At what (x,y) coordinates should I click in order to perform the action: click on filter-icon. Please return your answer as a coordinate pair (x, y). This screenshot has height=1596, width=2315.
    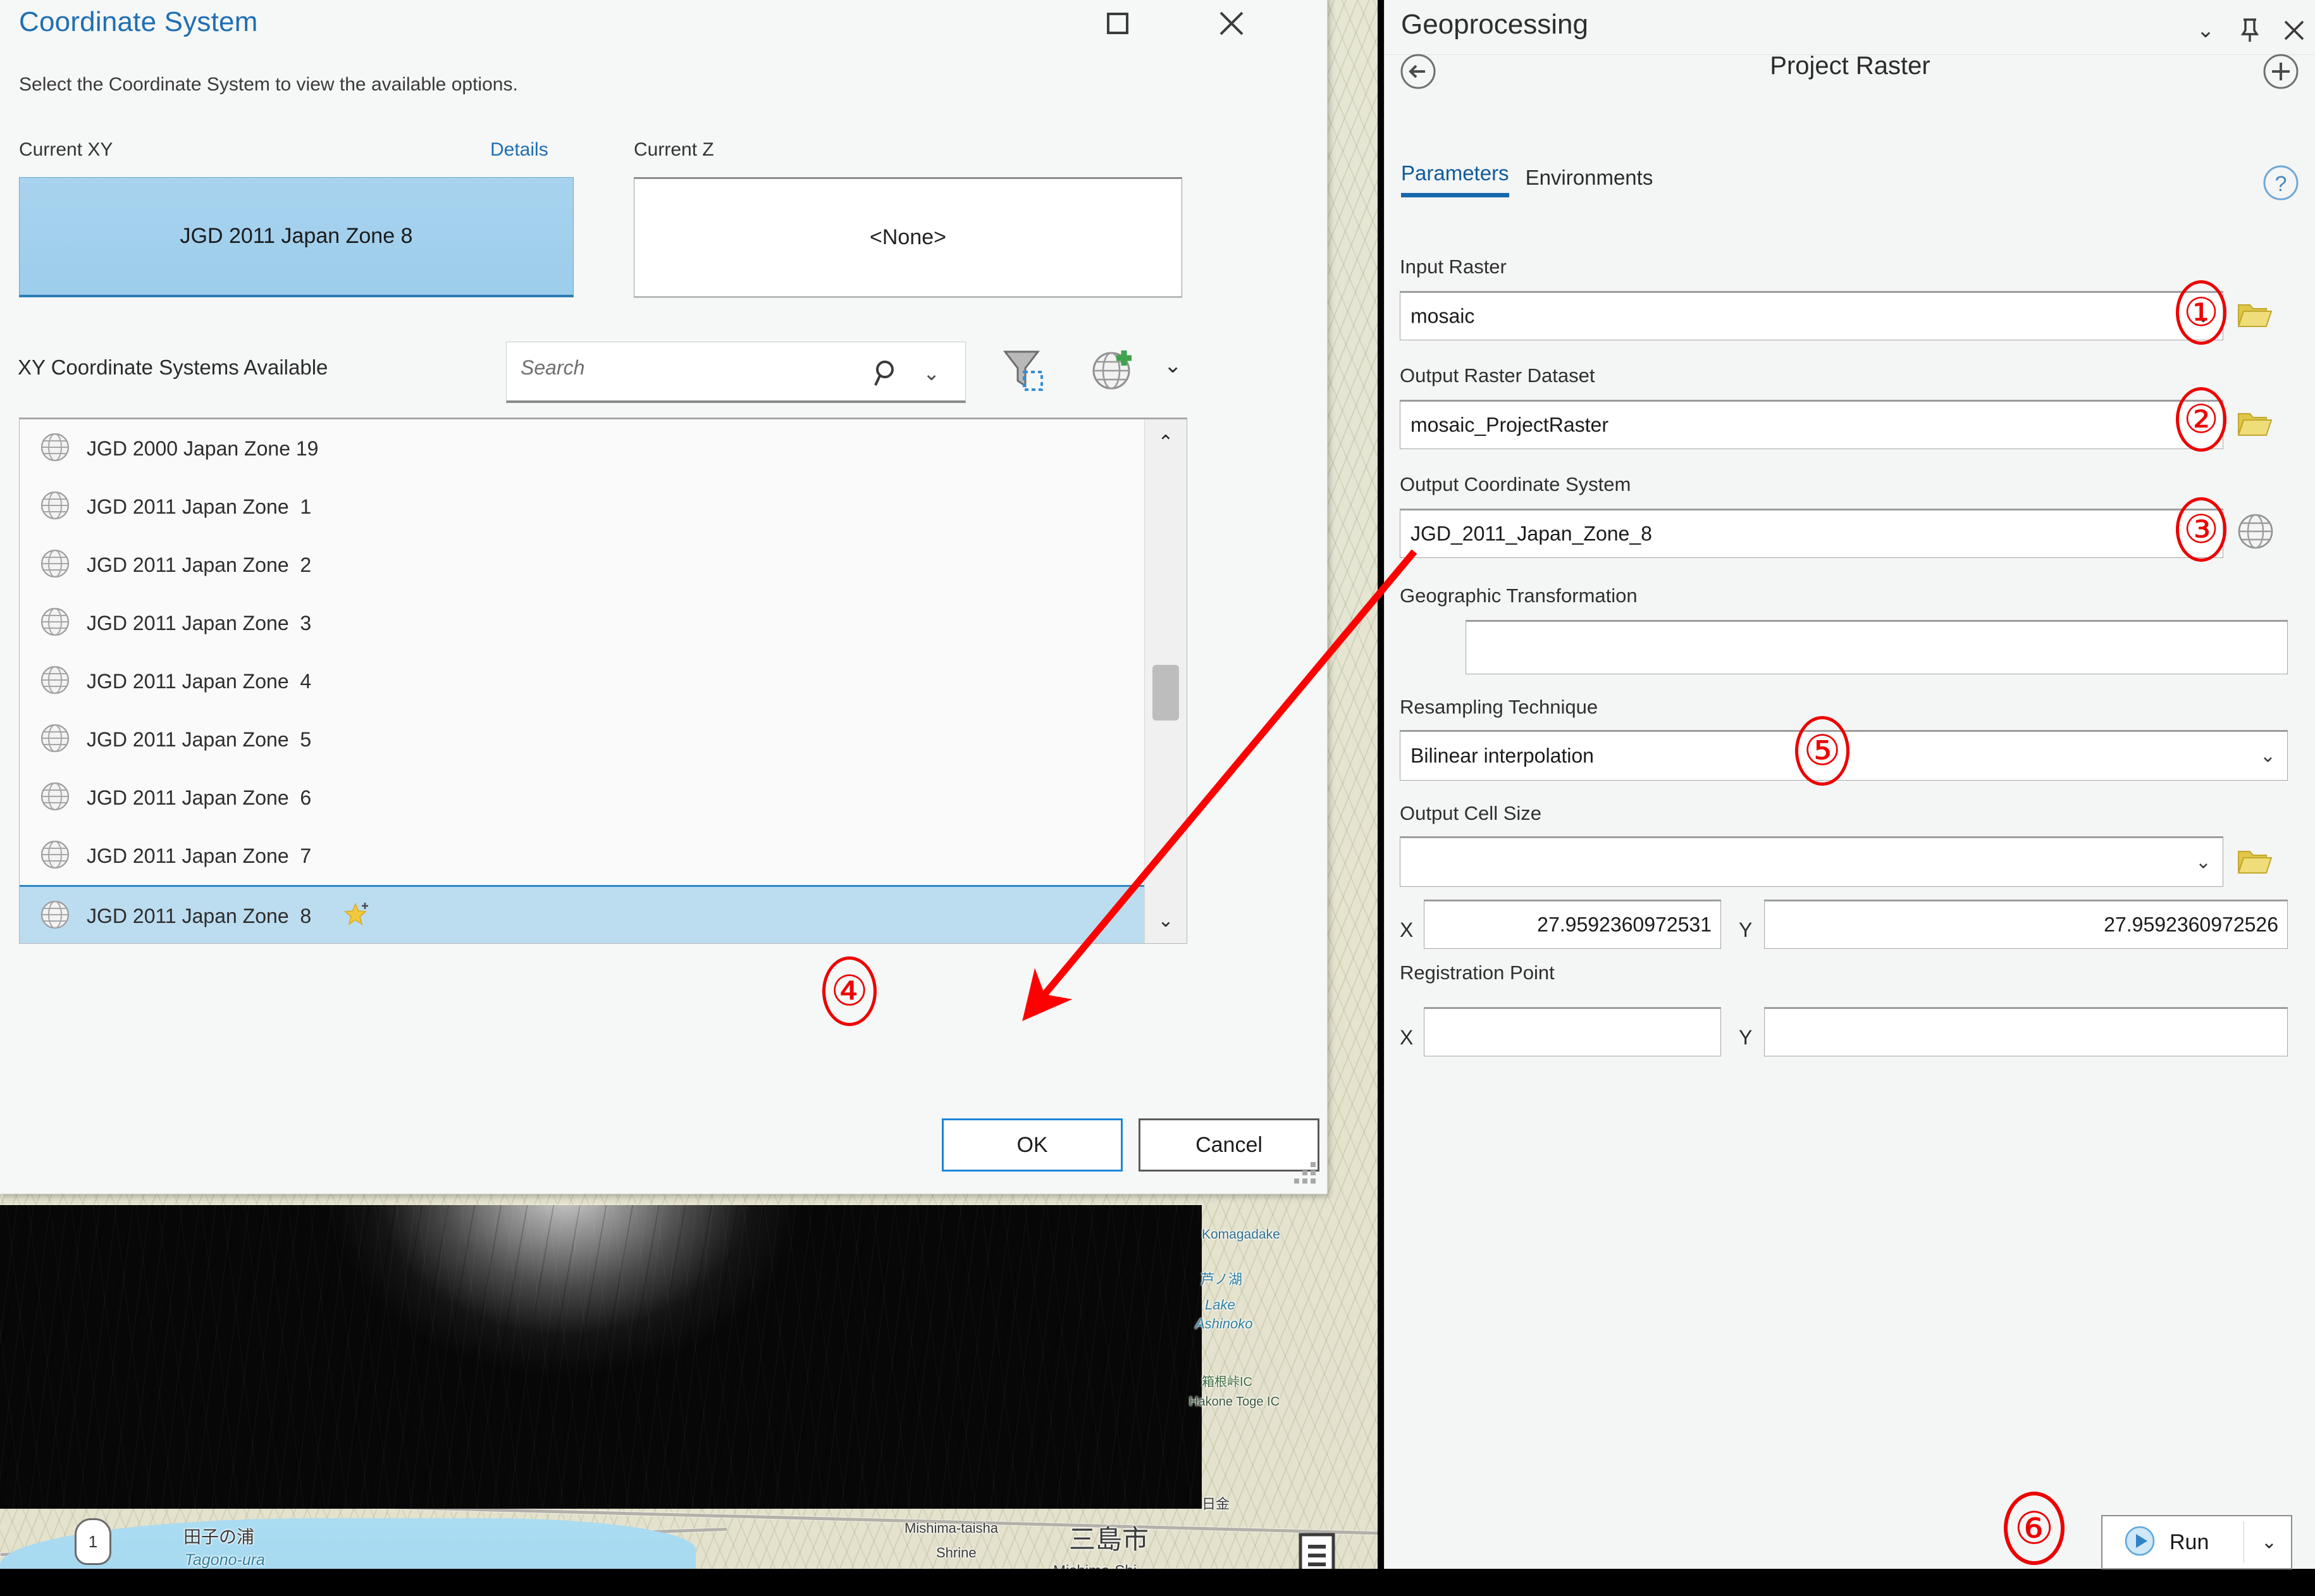
    Looking at the image, I should click on (1022, 371).